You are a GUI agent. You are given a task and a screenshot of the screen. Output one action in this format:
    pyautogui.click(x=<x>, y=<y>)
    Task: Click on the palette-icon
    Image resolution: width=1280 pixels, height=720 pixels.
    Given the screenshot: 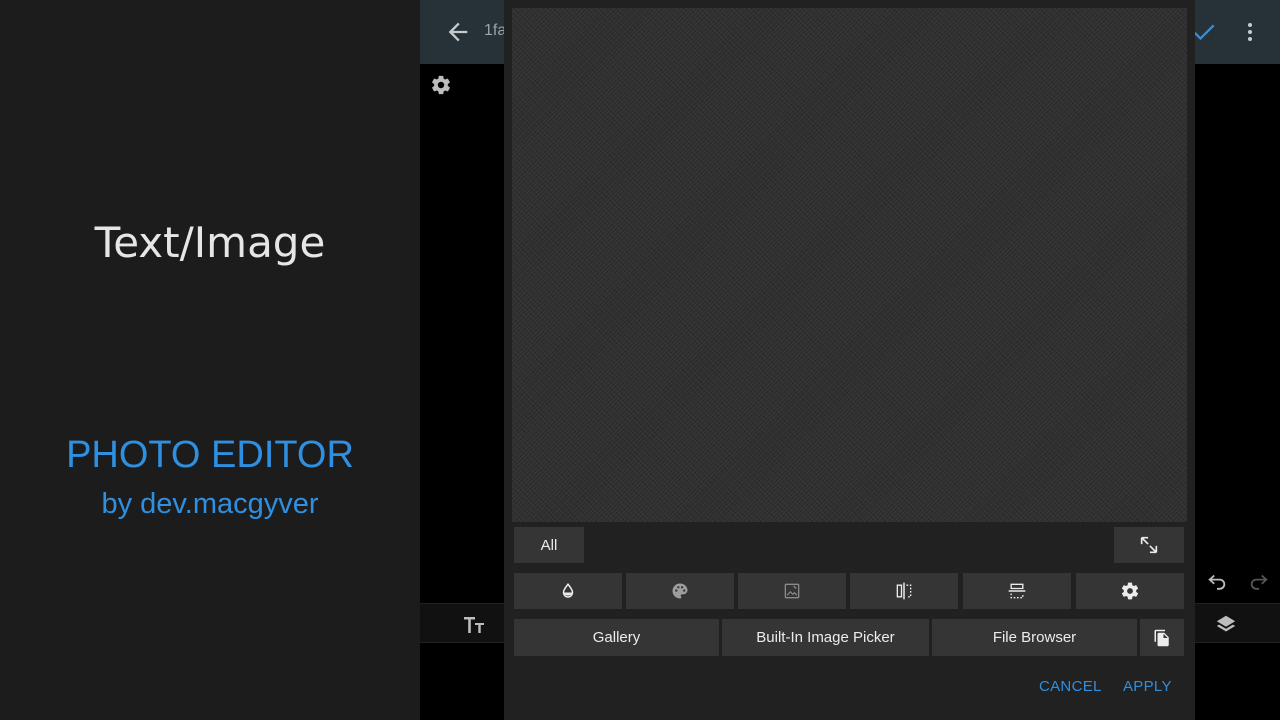 What is the action you would take?
    pyautogui.click(x=680, y=591)
    